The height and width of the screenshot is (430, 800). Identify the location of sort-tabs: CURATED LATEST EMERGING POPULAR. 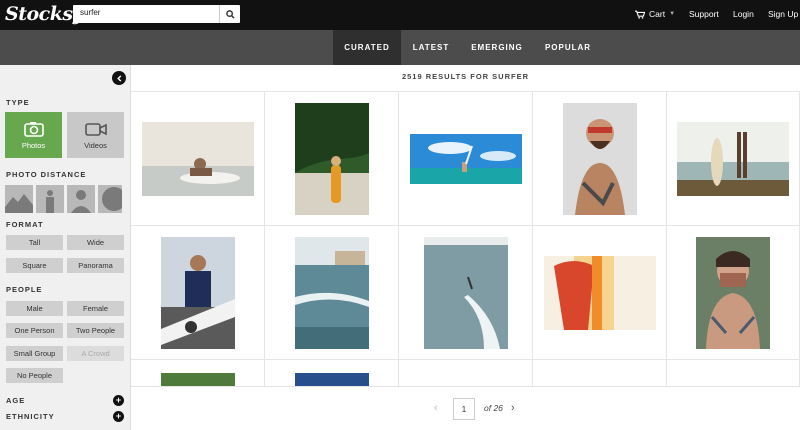
(400, 47).